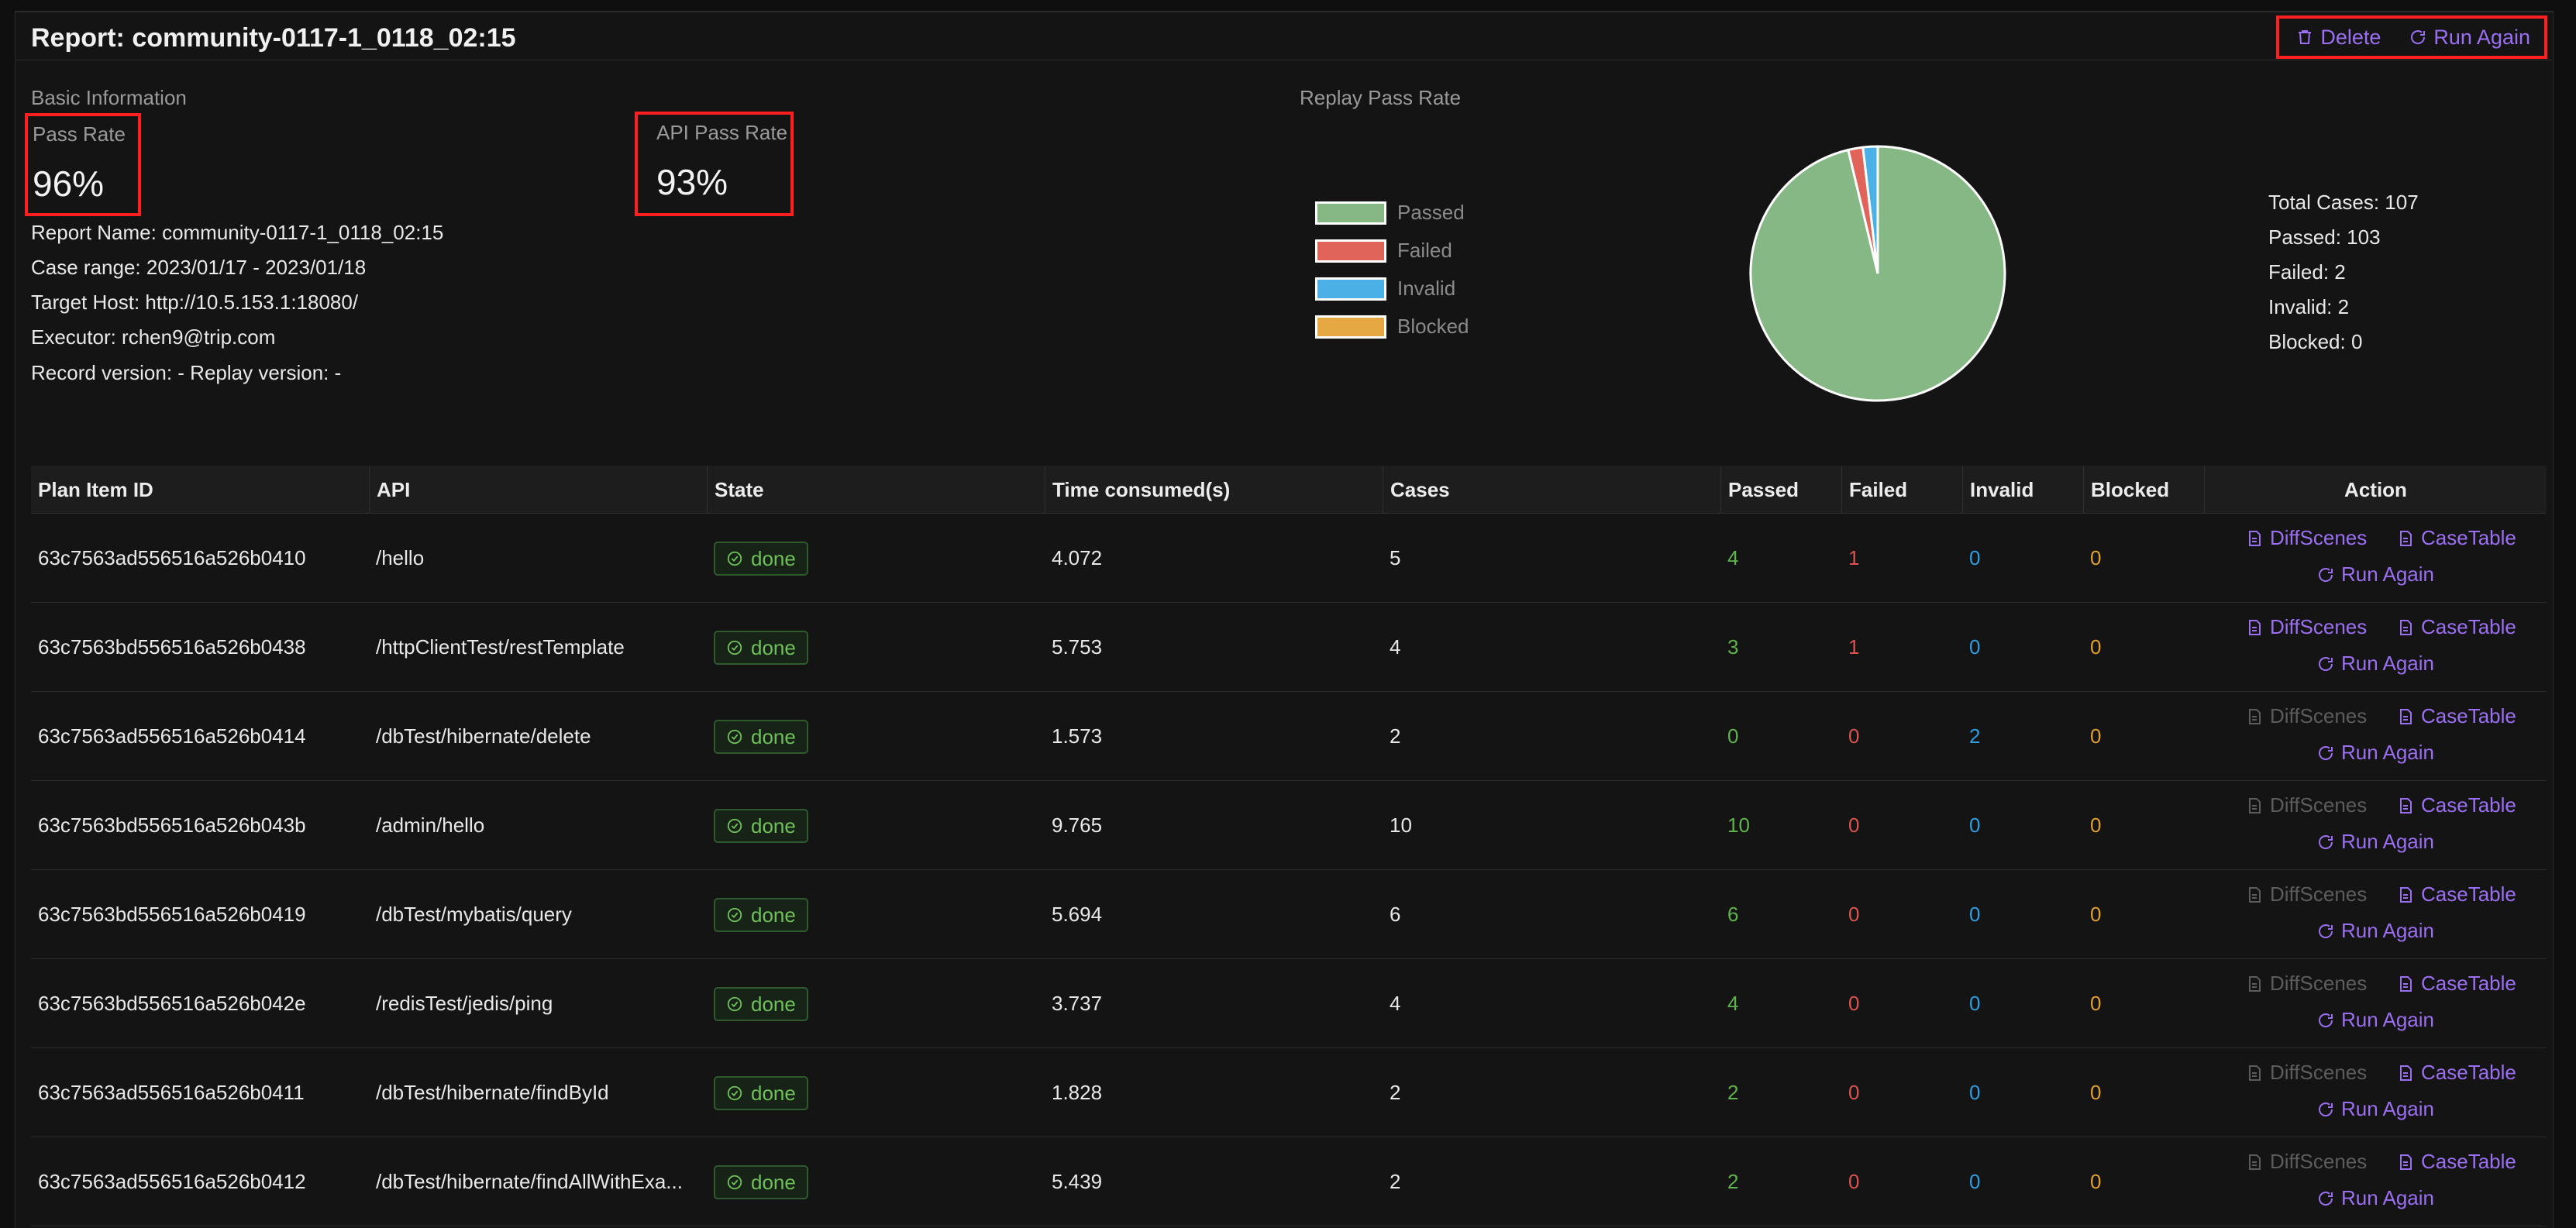 The image size is (2576, 1228). What do you see at coordinates (2315, 341) in the screenshot?
I see `summary-blocked: Blocked: 0` at bounding box center [2315, 341].